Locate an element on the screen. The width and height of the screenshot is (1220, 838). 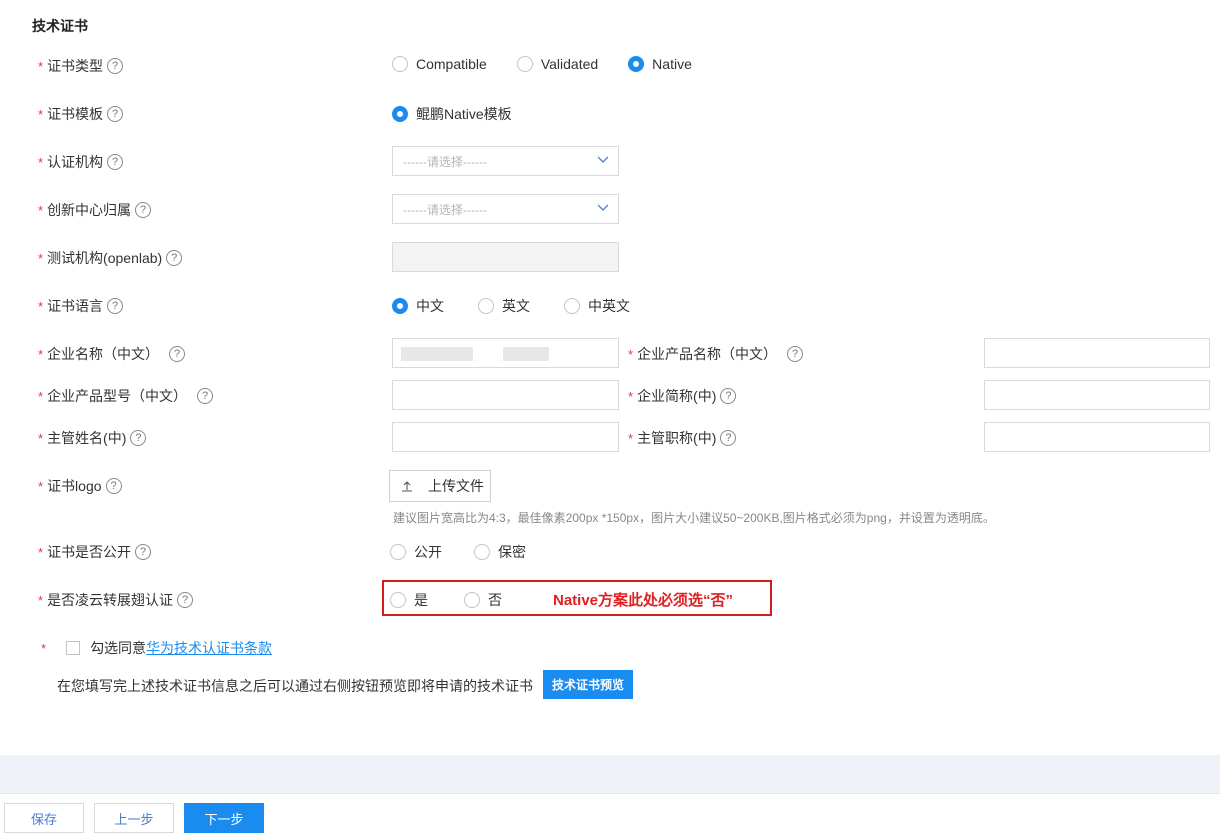
row-manager: * 主管姓名(中) ? * 主管职称(中) ? is located at coordinates (610, 437).